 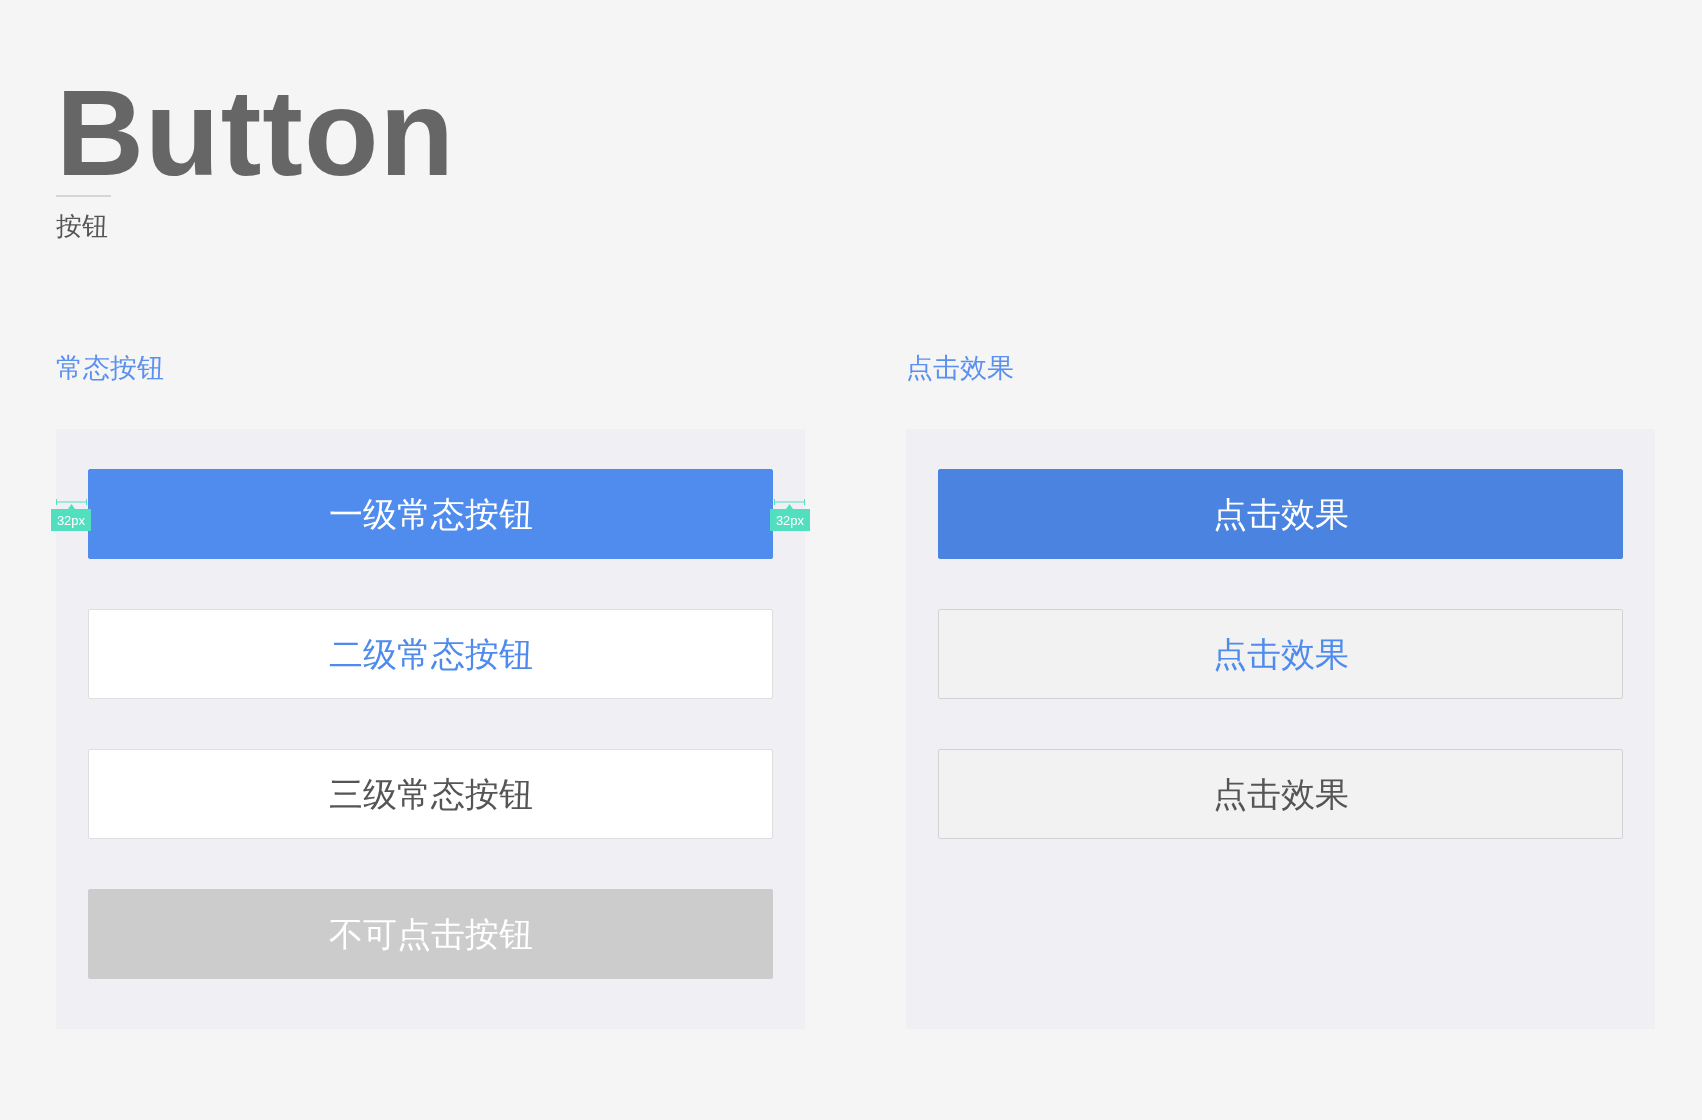 What do you see at coordinates (430, 514) in the screenshot?
I see `demo-button: 一级常态按钮` at bounding box center [430, 514].